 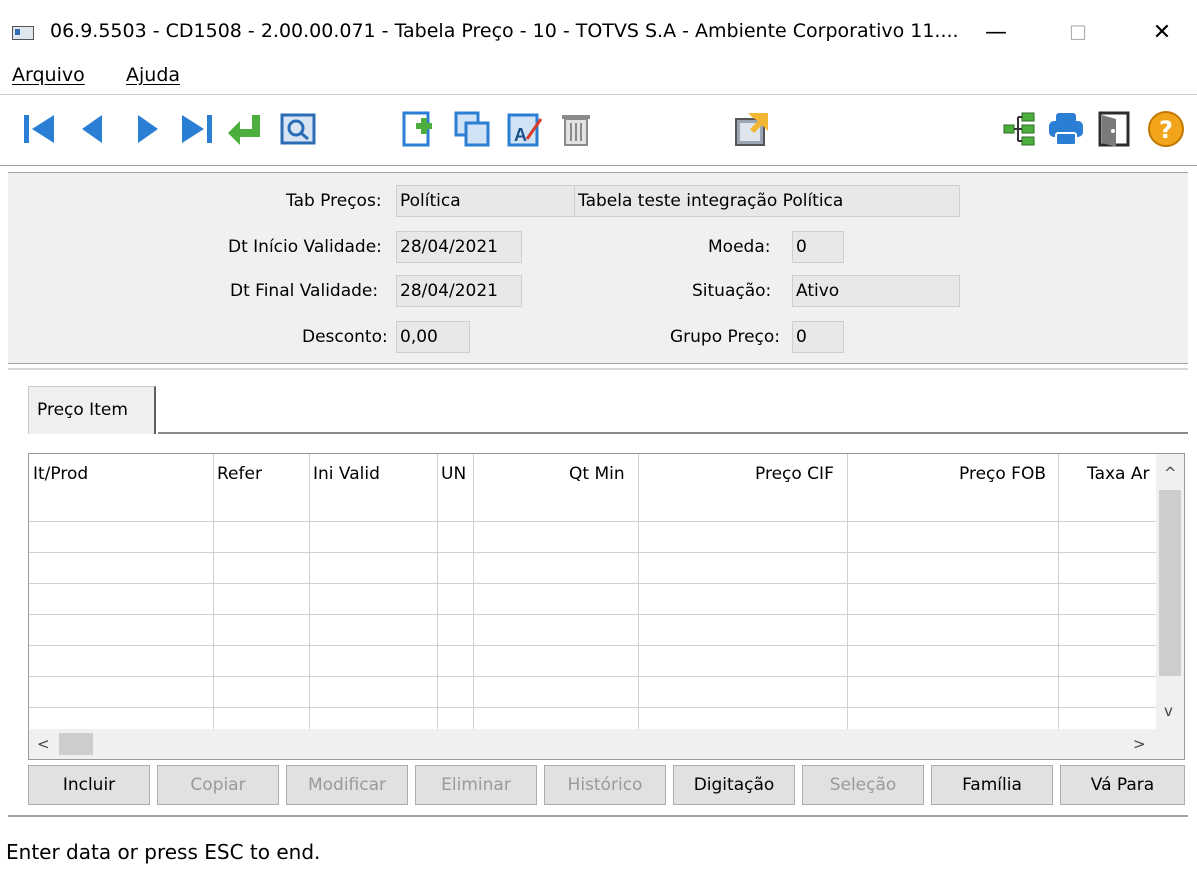 What do you see at coordinates (239, 474) in the screenshot?
I see `column-header-refer: Refer` at bounding box center [239, 474].